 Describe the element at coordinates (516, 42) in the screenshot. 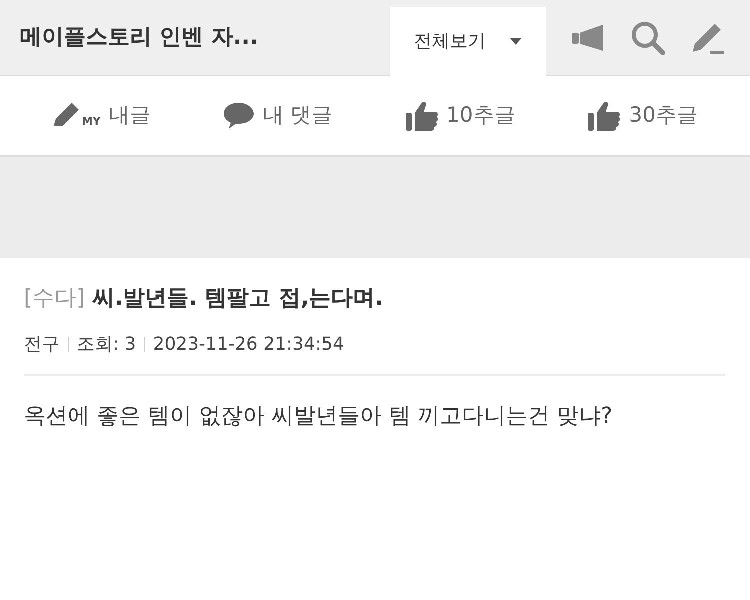

I see `caret-icon` at that location.